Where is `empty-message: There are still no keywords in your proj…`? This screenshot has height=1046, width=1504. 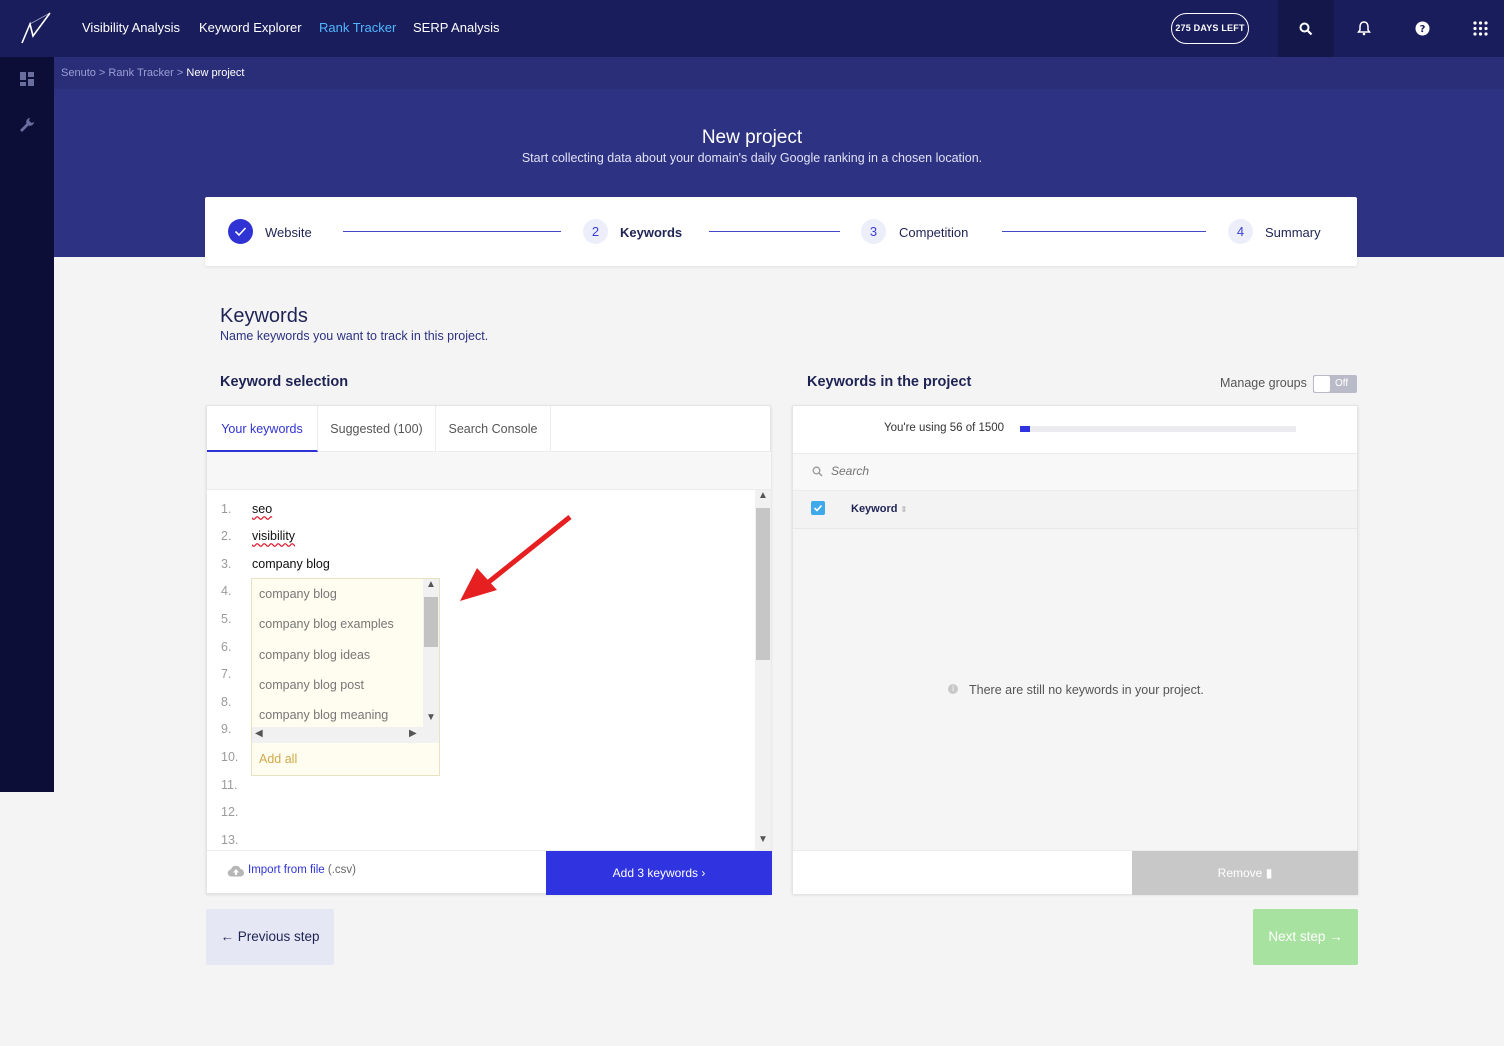
empty-message: There are still no keywords in your proj… is located at coordinates (1086, 690).